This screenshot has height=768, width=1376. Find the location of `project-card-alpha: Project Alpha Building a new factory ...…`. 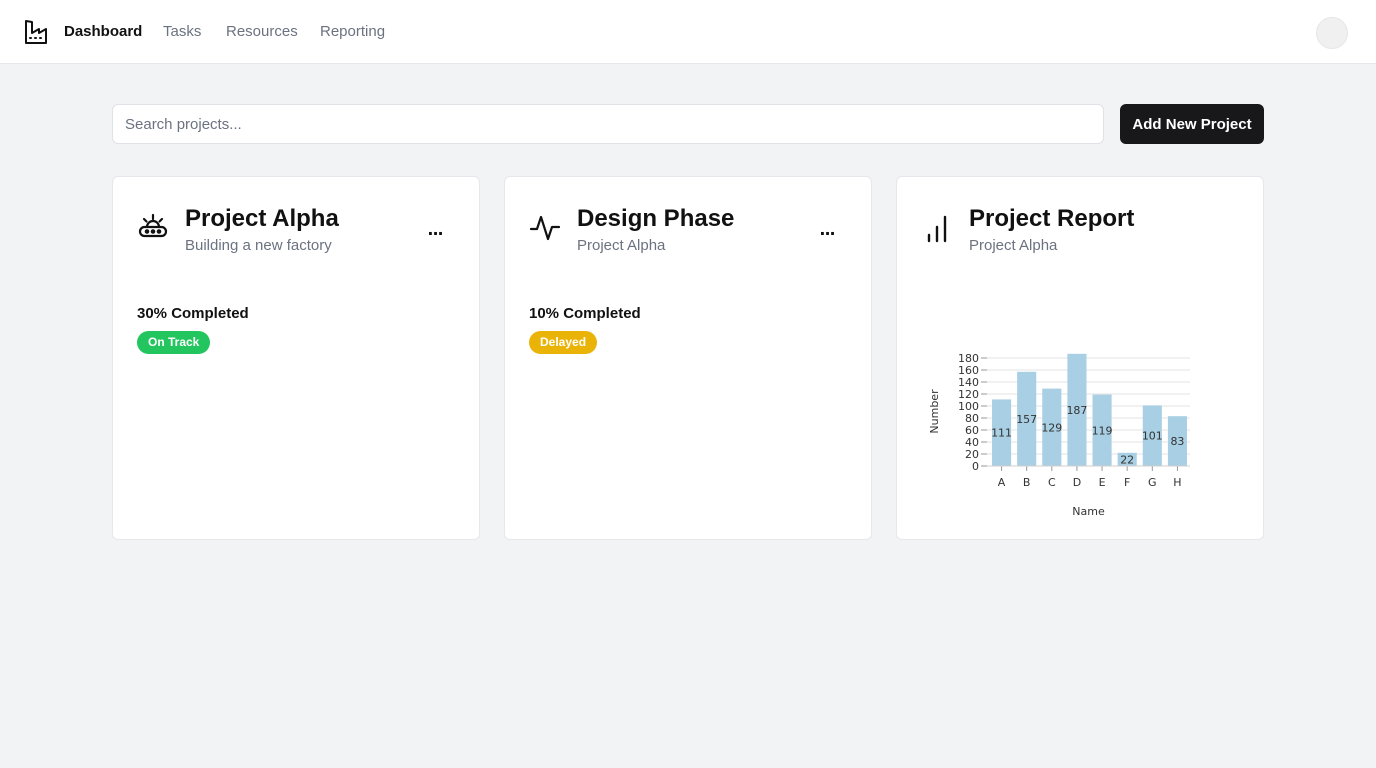

project-card-alpha: Project Alpha Building a new factory ...… is located at coordinates (296, 358).